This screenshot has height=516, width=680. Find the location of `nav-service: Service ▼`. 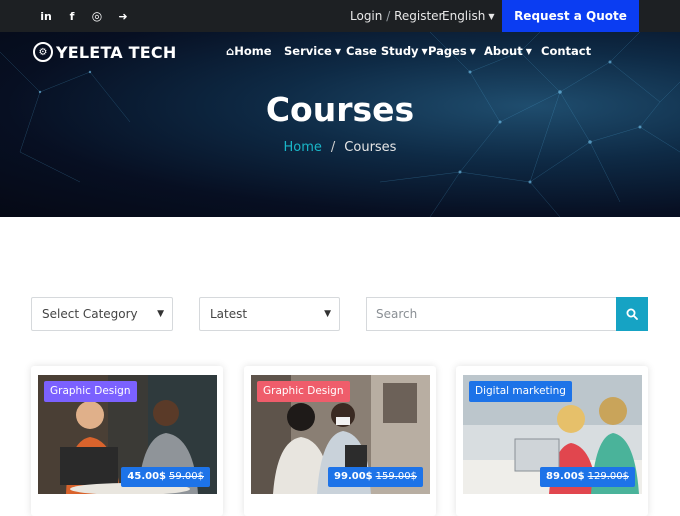

nav-service: Service ▼ is located at coordinates (312, 51).